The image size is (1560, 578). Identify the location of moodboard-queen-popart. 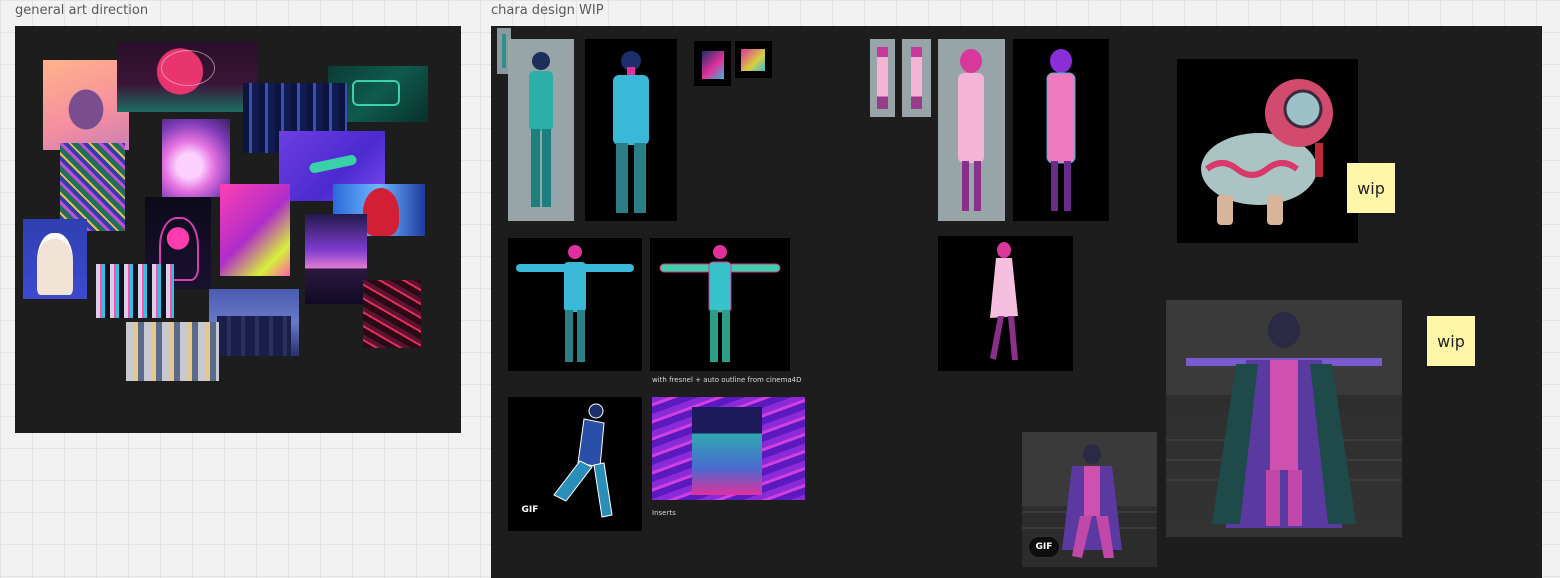
(55, 259).